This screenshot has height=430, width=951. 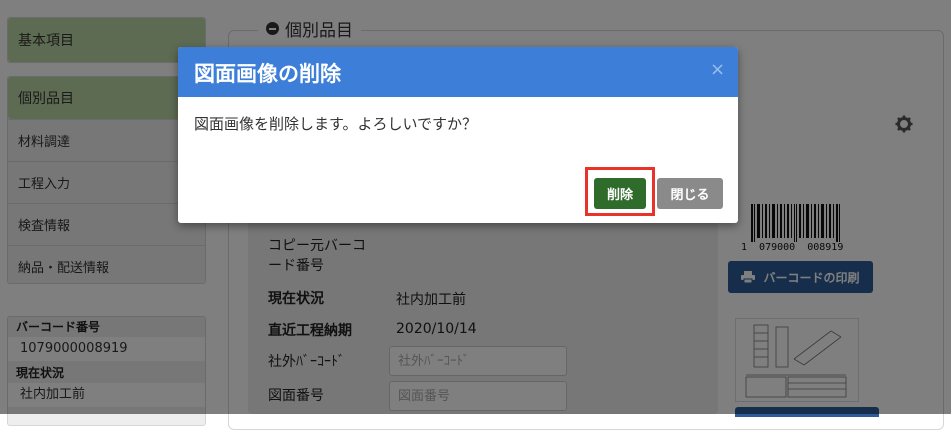 I want to click on modal-message: 図面画像を削除します。よろしいですか？, so click(x=336, y=124).